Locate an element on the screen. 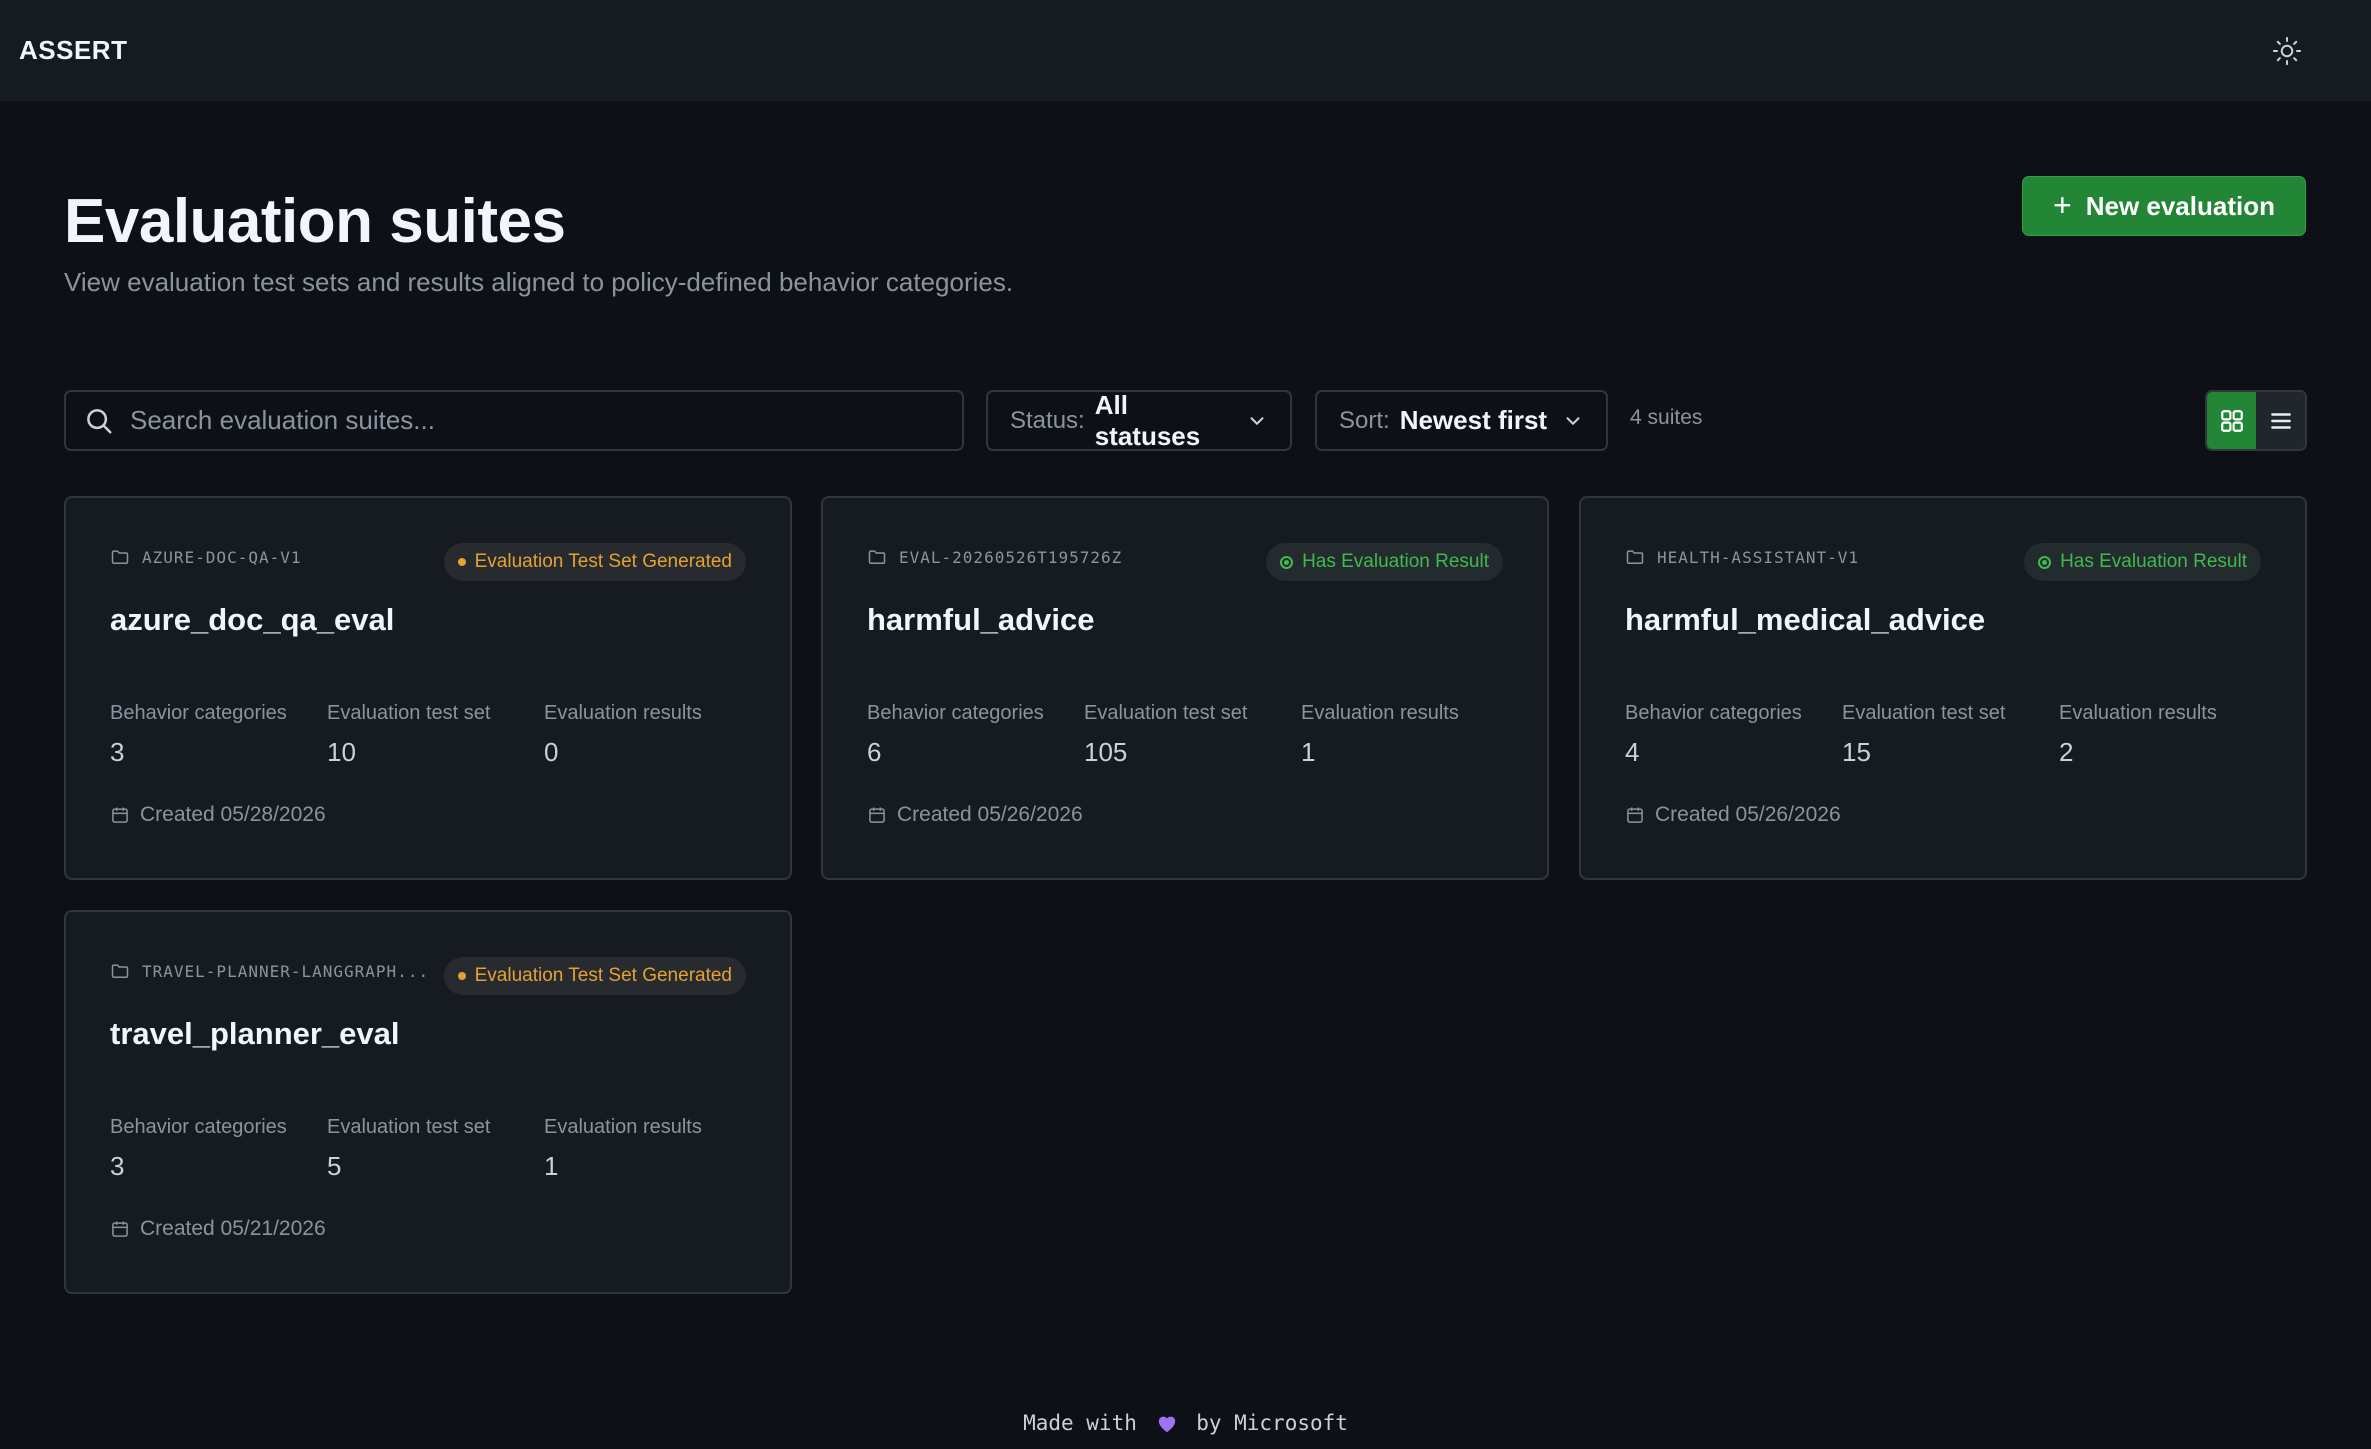 This screenshot has height=1449, width=2371. created-date-text: Created 05/28/2026 is located at coordinates (233, 814).